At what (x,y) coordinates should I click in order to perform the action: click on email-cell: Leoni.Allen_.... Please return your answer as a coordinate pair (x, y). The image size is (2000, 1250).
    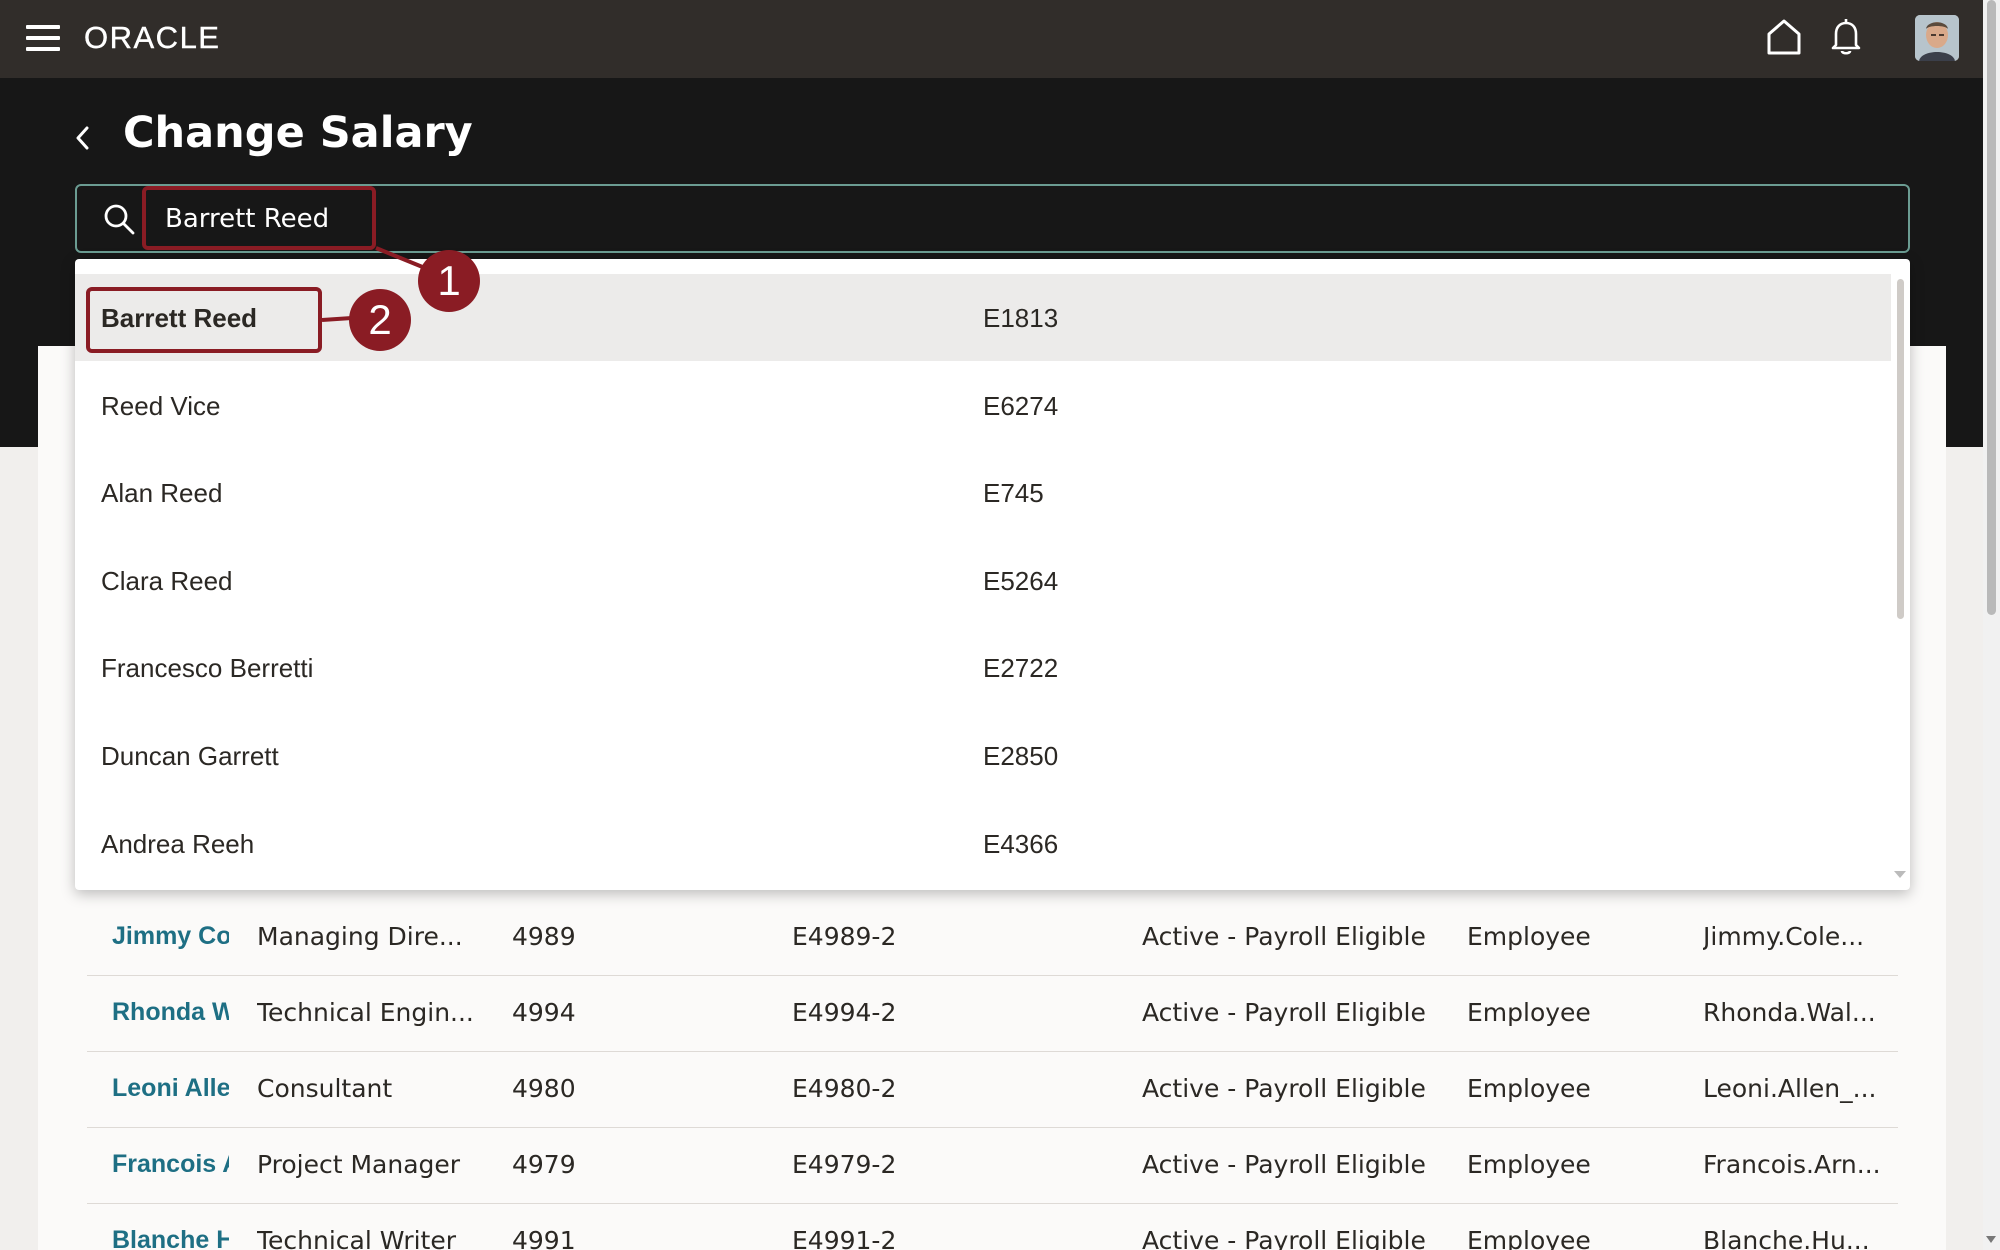
    Looking at the image, I should click on (1790, 1088).